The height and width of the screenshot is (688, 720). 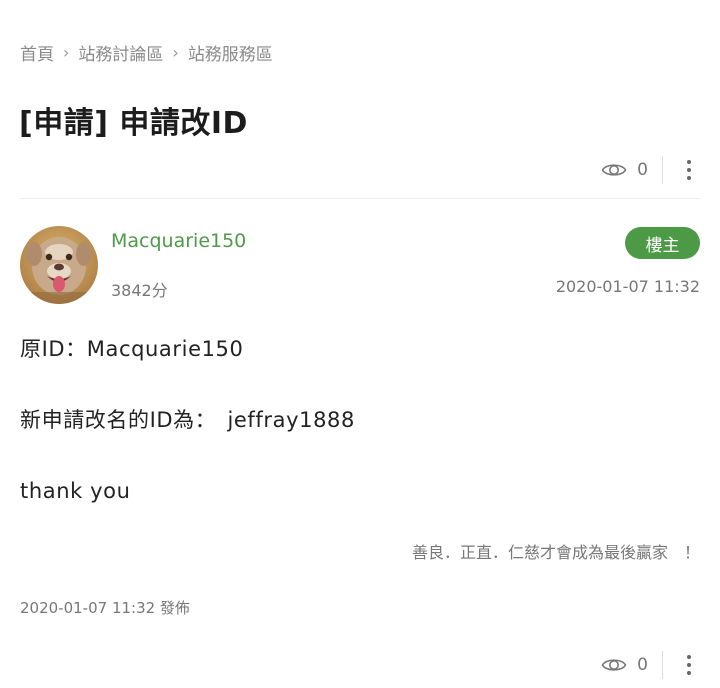 I want to click on breadcrumb-site-discussion: 站務討論區, so click(x=120, y=52).